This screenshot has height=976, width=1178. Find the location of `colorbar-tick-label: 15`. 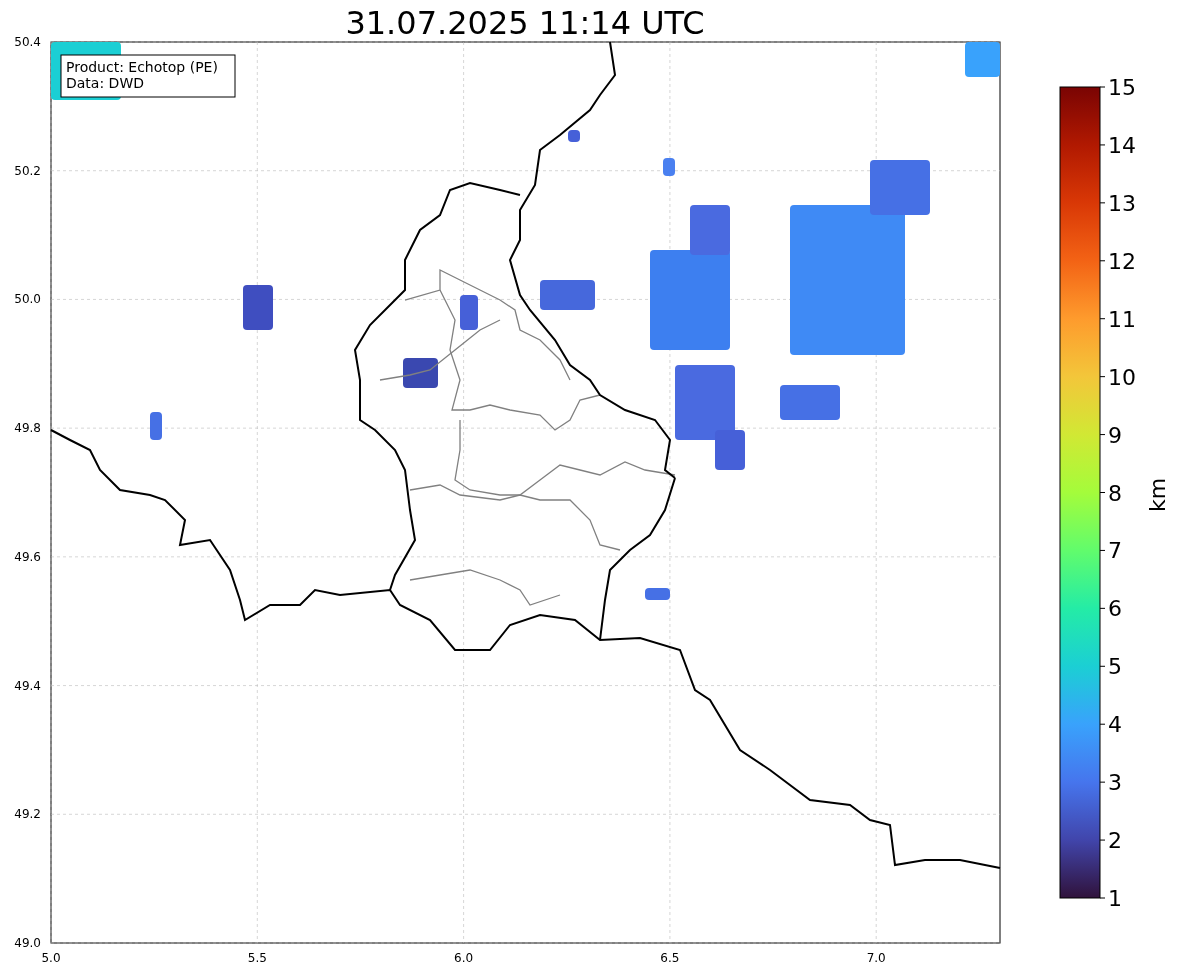

colorbar-tick-label: 15 is located at coordinates (1122, 87).